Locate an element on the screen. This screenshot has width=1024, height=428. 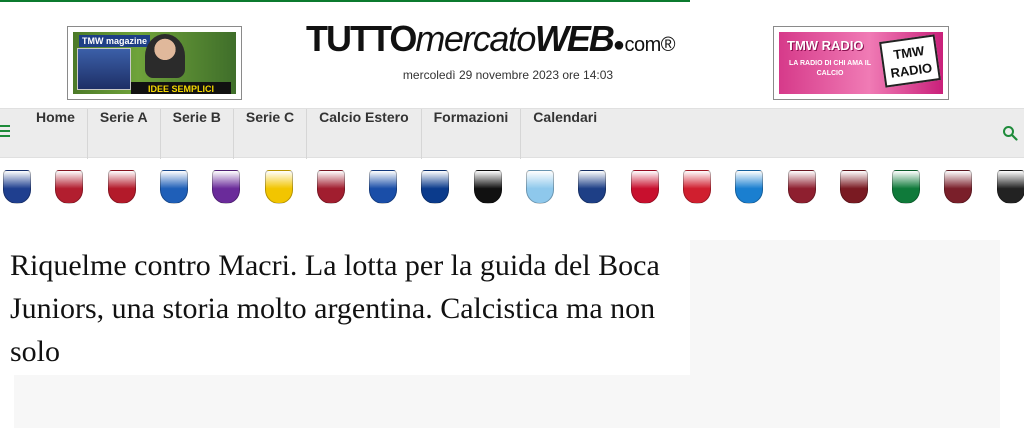
magazine-cover is located at coordinates (104, 69).